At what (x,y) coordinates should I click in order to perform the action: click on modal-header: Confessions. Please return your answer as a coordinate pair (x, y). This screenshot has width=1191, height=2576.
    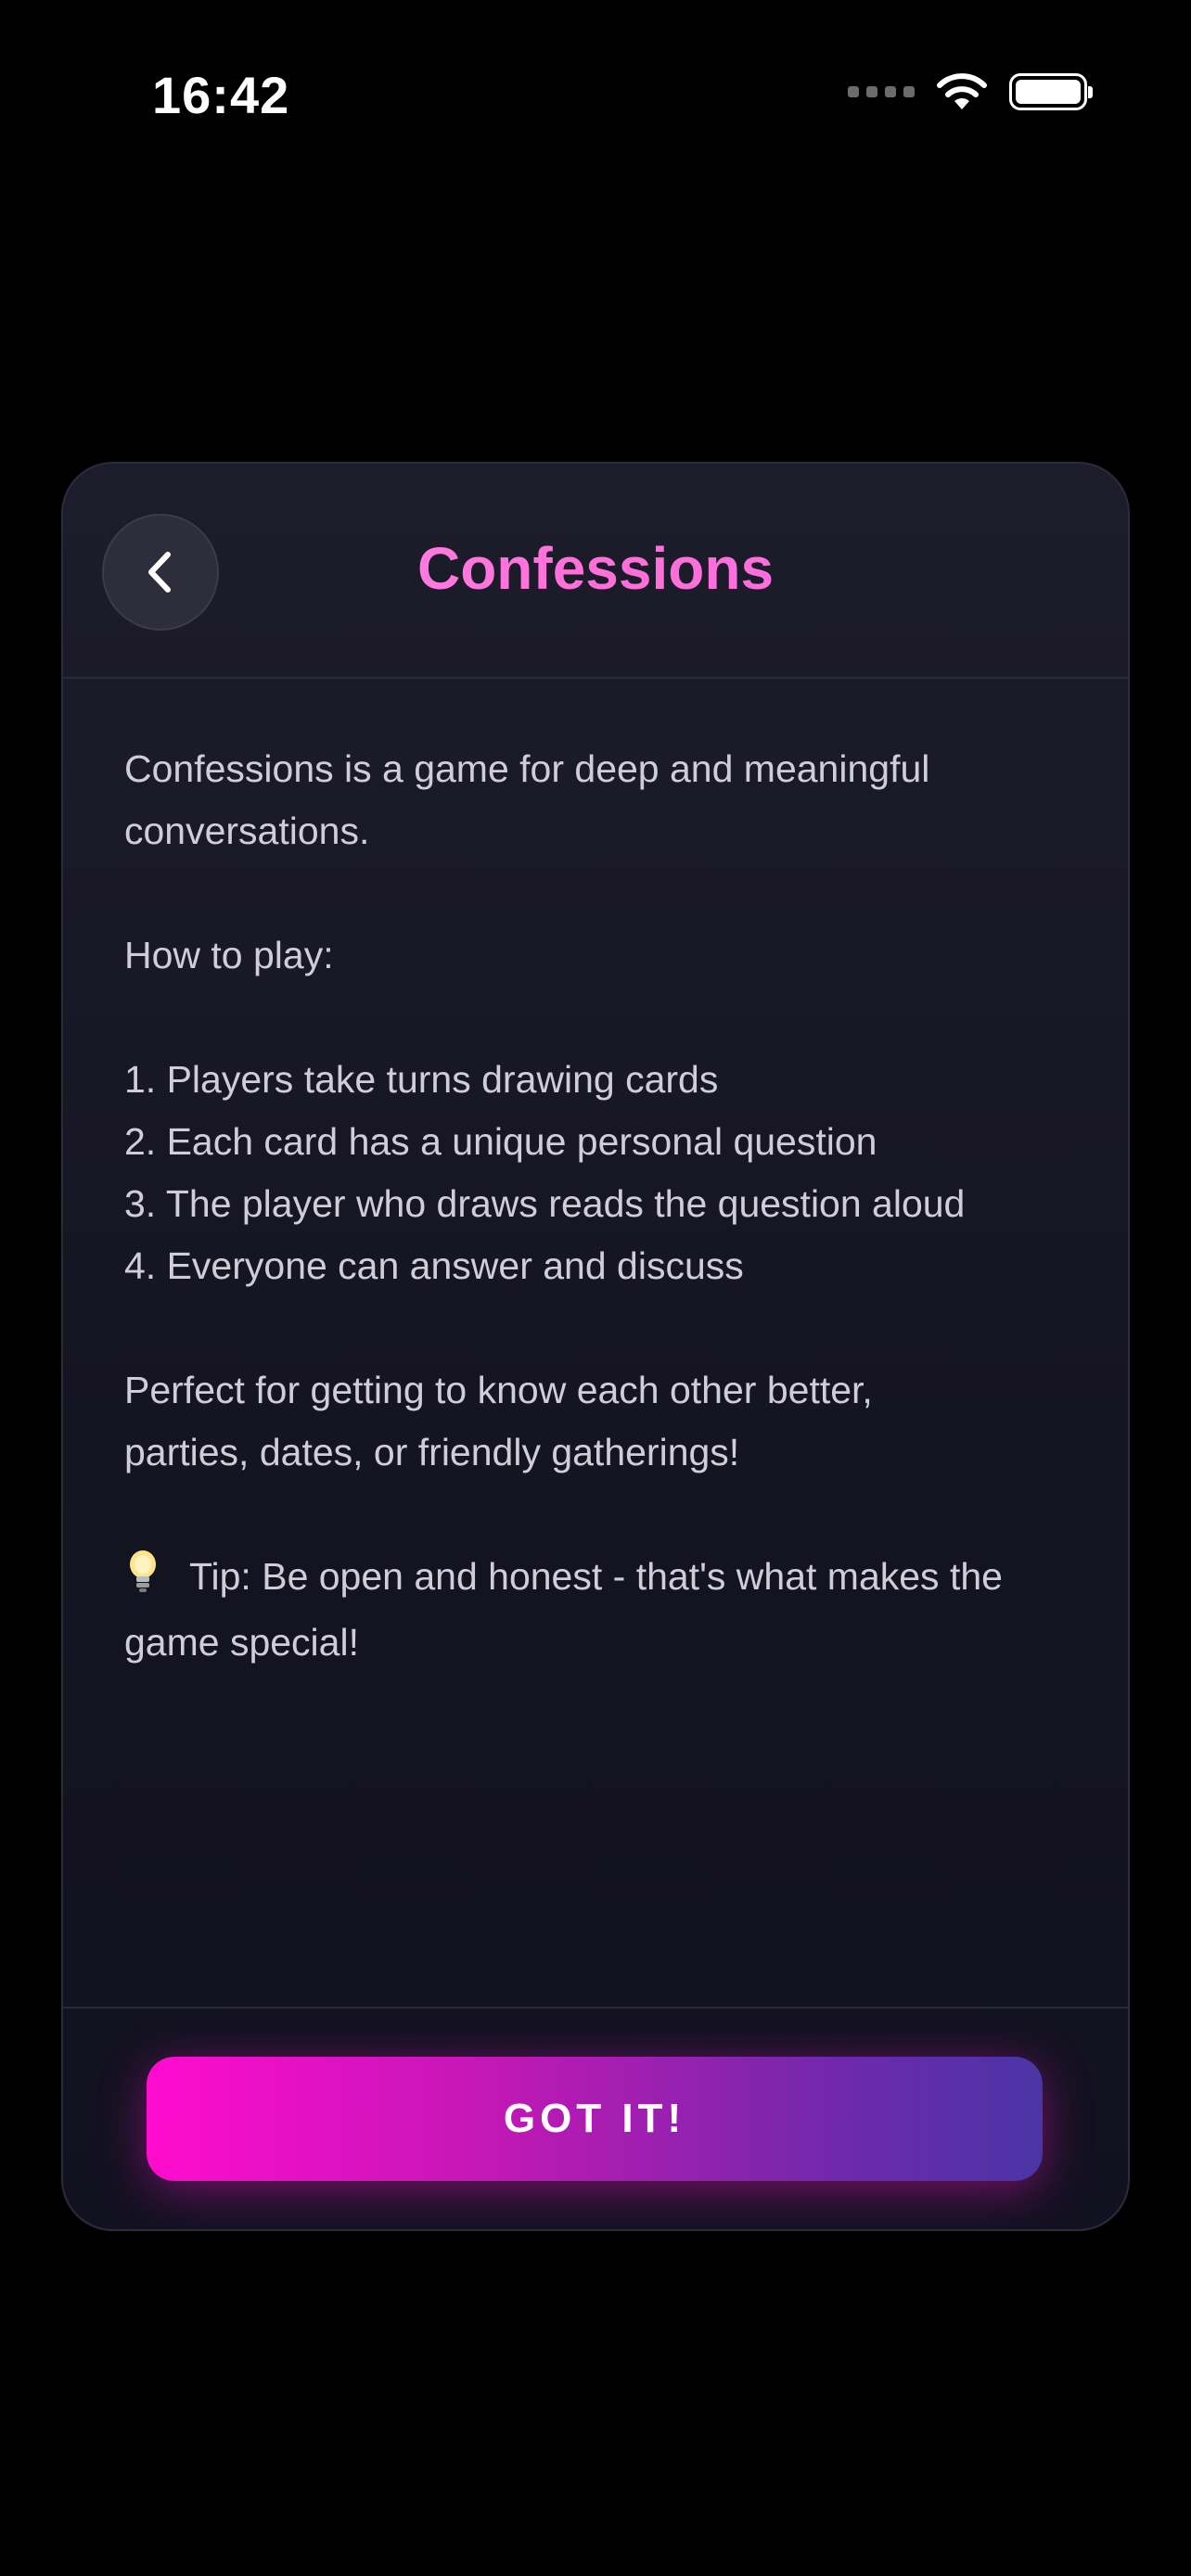
    Looking at the image, I should click on (595, 571).